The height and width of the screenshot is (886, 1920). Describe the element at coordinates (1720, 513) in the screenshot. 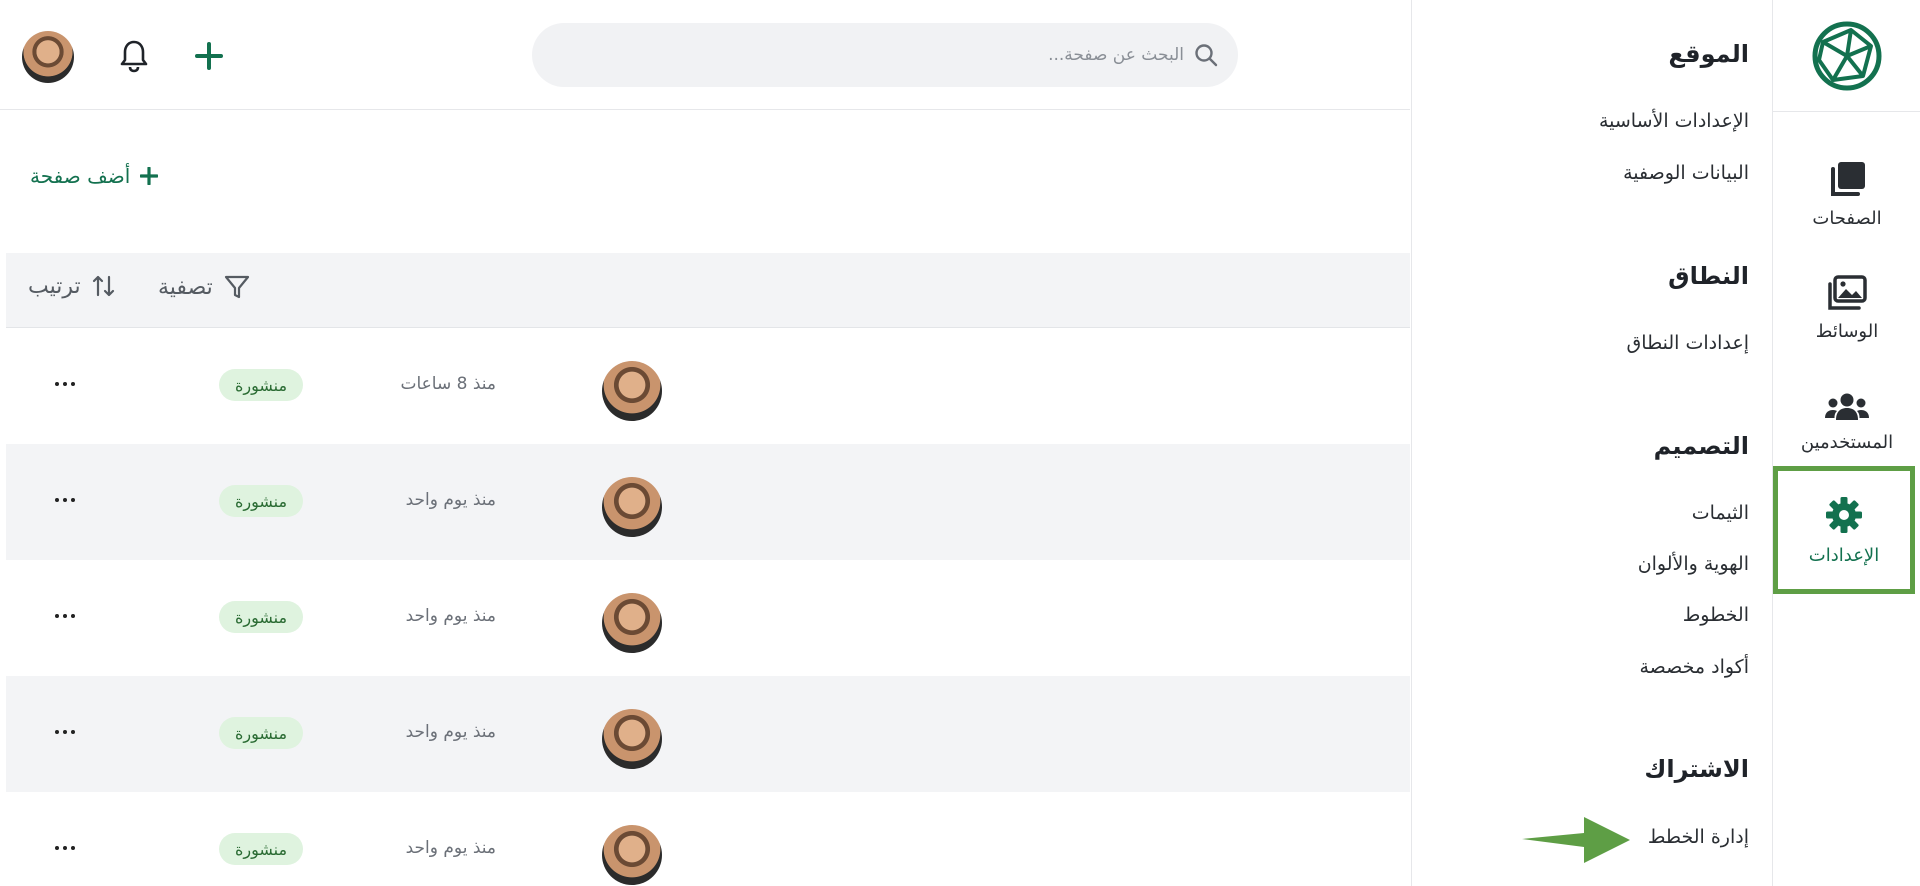

I see `settings-link-themes: الثيمات` at that location.